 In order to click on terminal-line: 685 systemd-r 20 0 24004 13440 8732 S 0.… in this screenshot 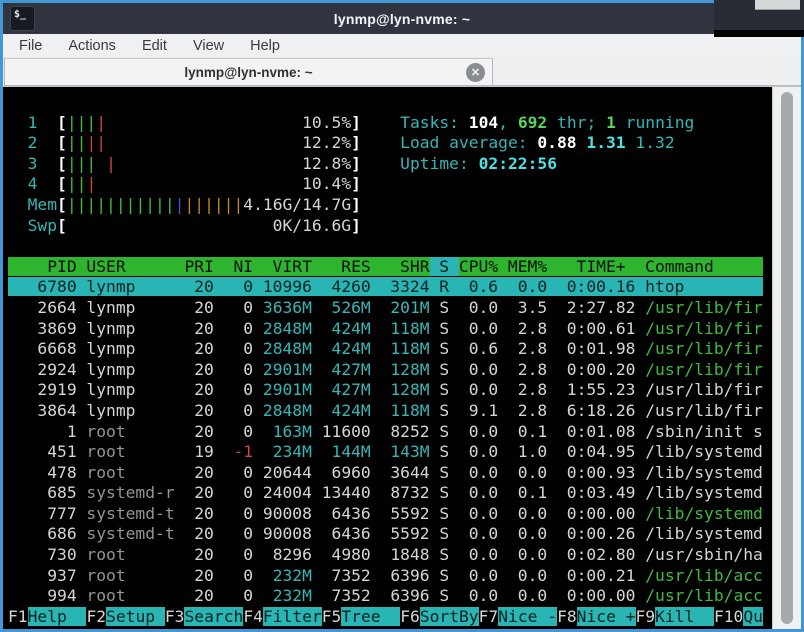, I will do `click(385, 493)`.